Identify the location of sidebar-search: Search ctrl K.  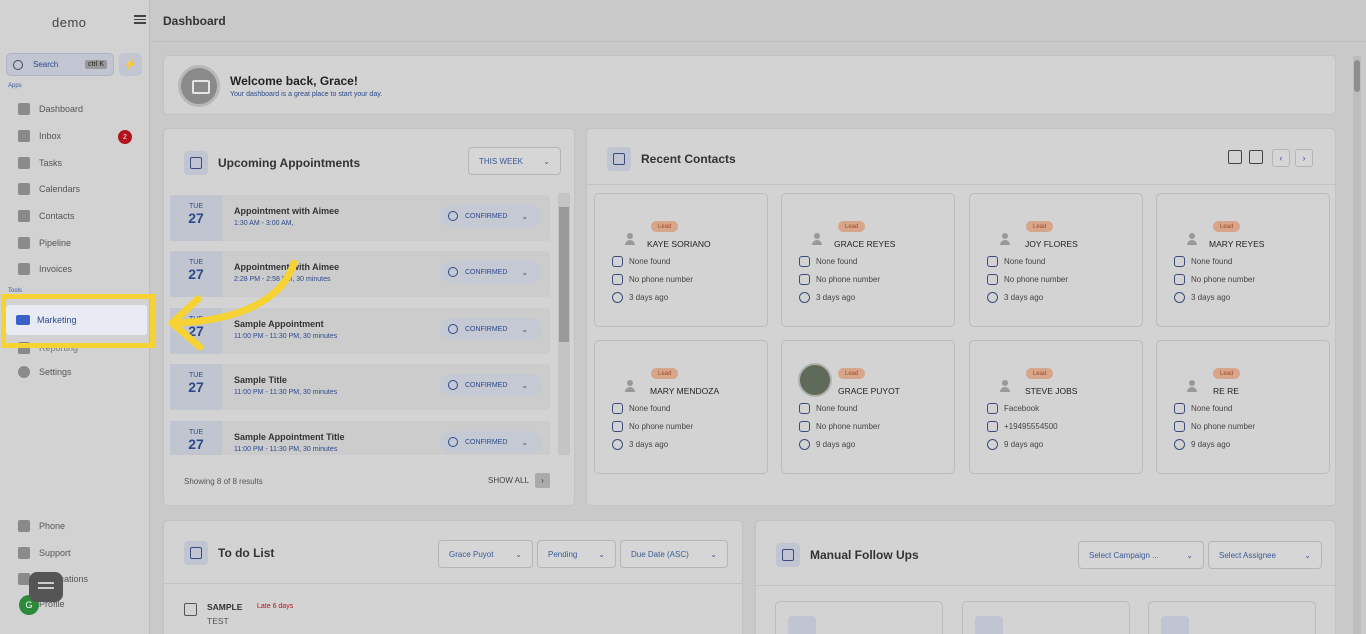
(60, 64).